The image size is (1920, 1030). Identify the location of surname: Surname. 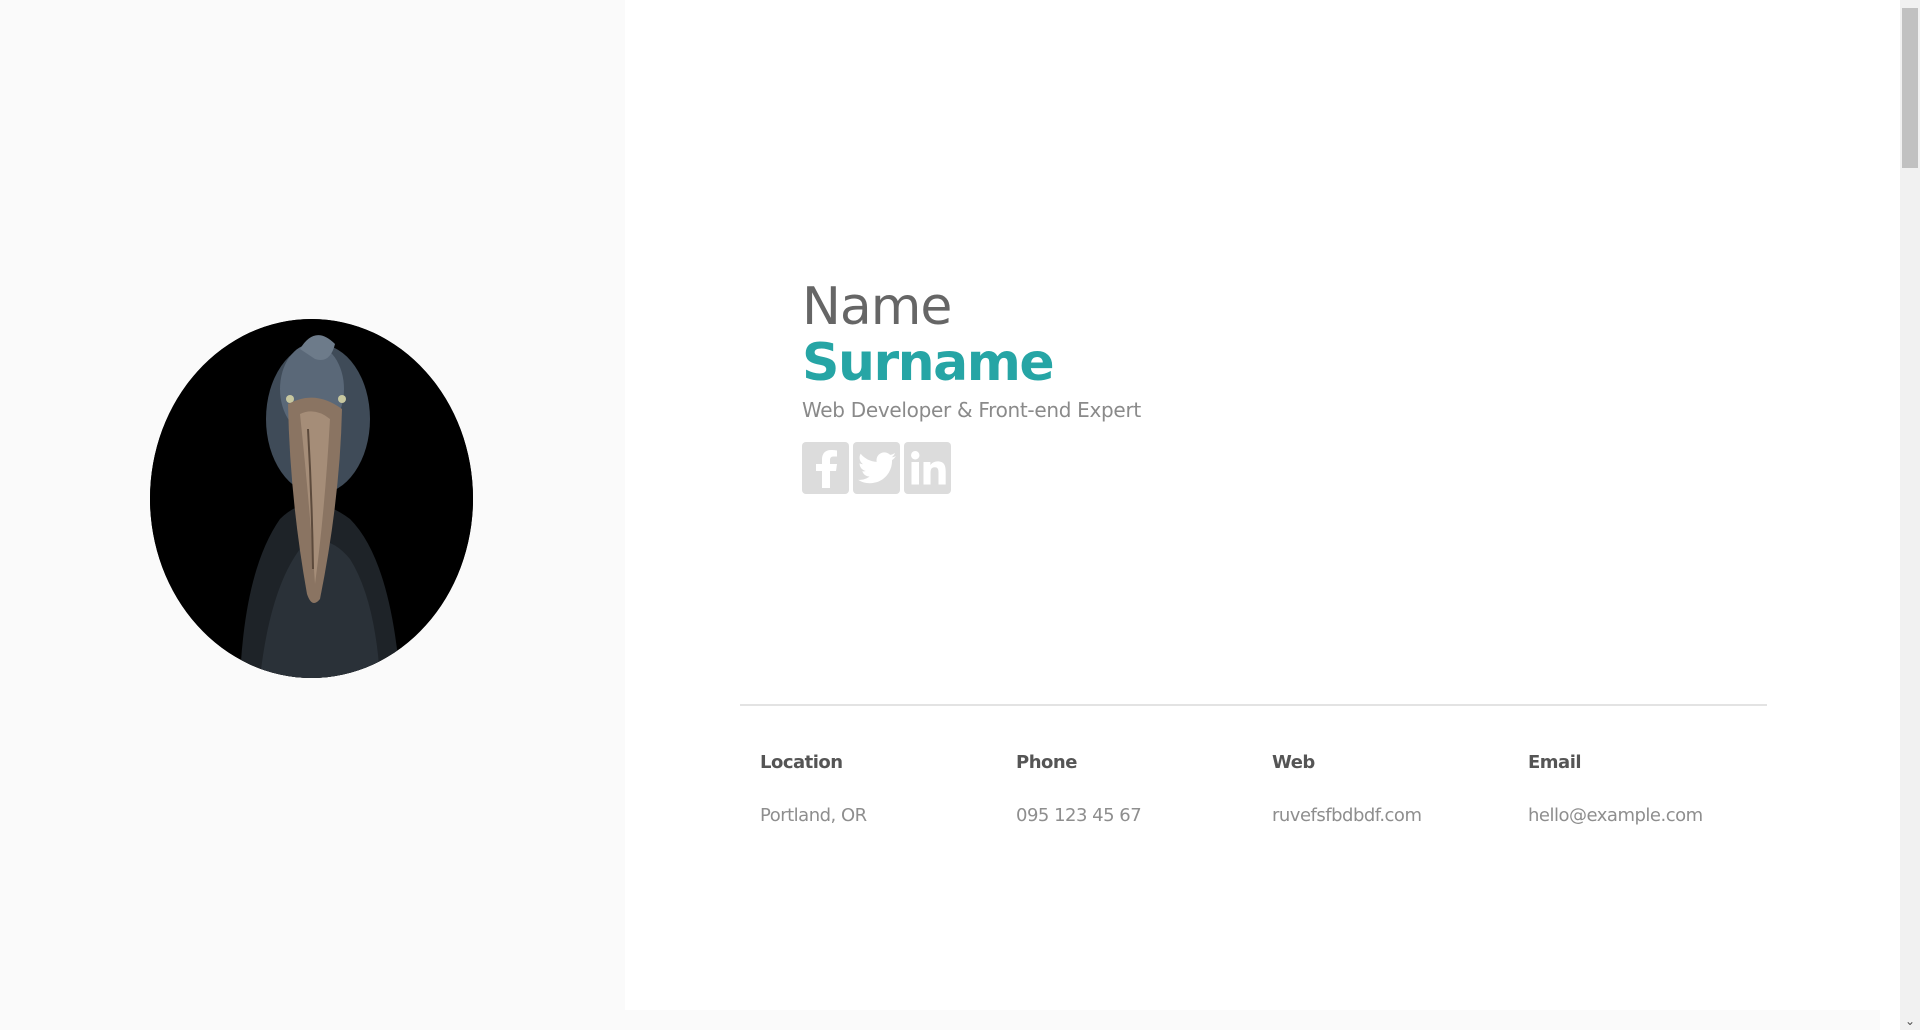
(928, 363).